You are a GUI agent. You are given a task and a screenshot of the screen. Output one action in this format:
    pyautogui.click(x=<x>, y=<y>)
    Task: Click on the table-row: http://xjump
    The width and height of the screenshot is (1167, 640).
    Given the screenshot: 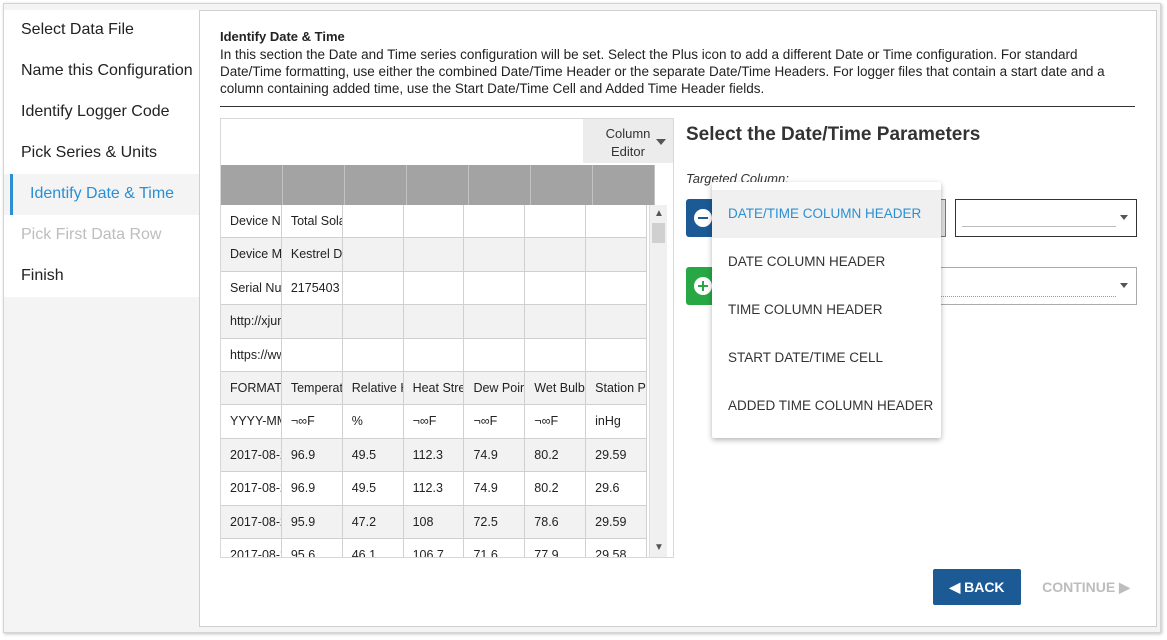 What is the action you would take?
    pyautogui.click(x=434, y=322)
    